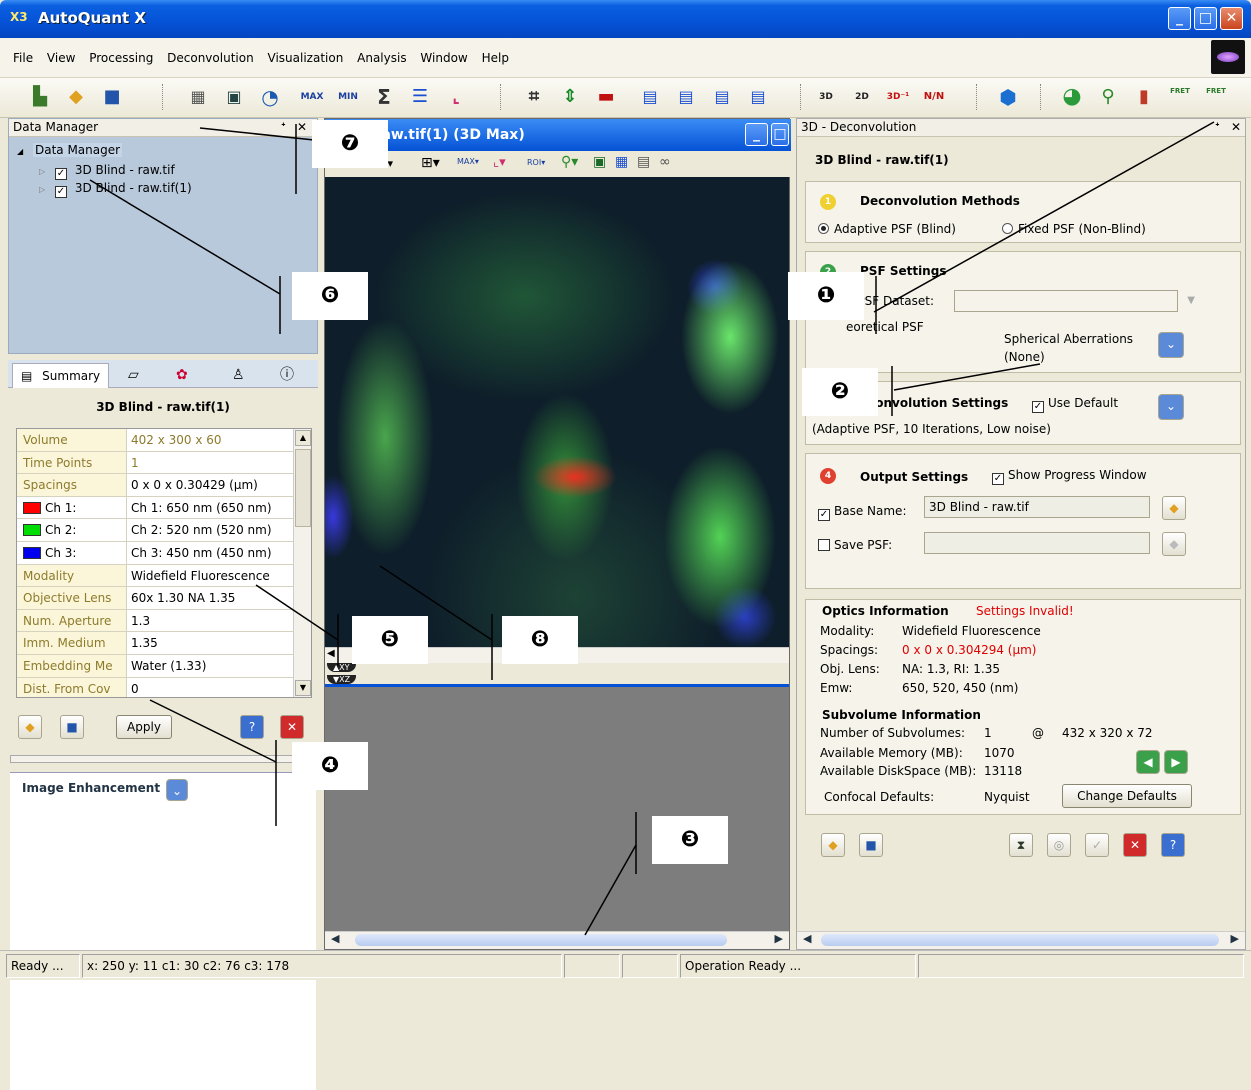  What do you see at coordinates (621, 162) in the screenshot?
I see `film-icon: ▦` at bounding box center [621, 162].